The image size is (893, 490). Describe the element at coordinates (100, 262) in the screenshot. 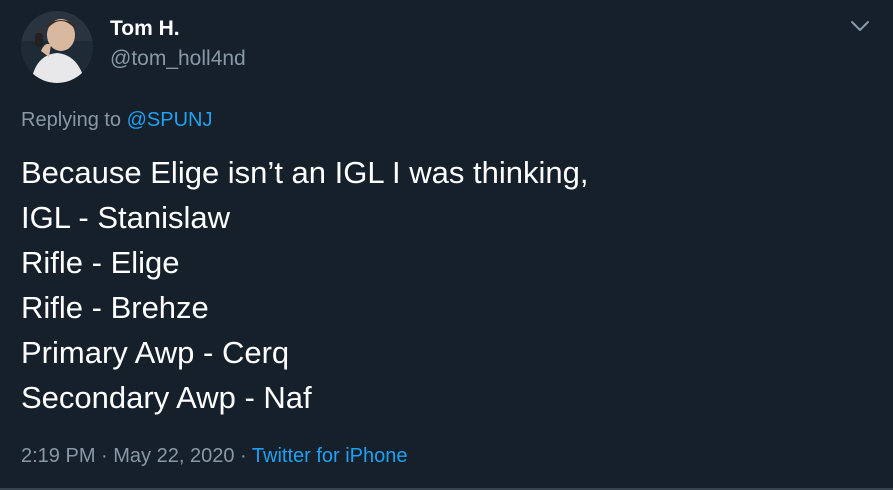

I see `tweet-line: Rifle - Elige` at that location.